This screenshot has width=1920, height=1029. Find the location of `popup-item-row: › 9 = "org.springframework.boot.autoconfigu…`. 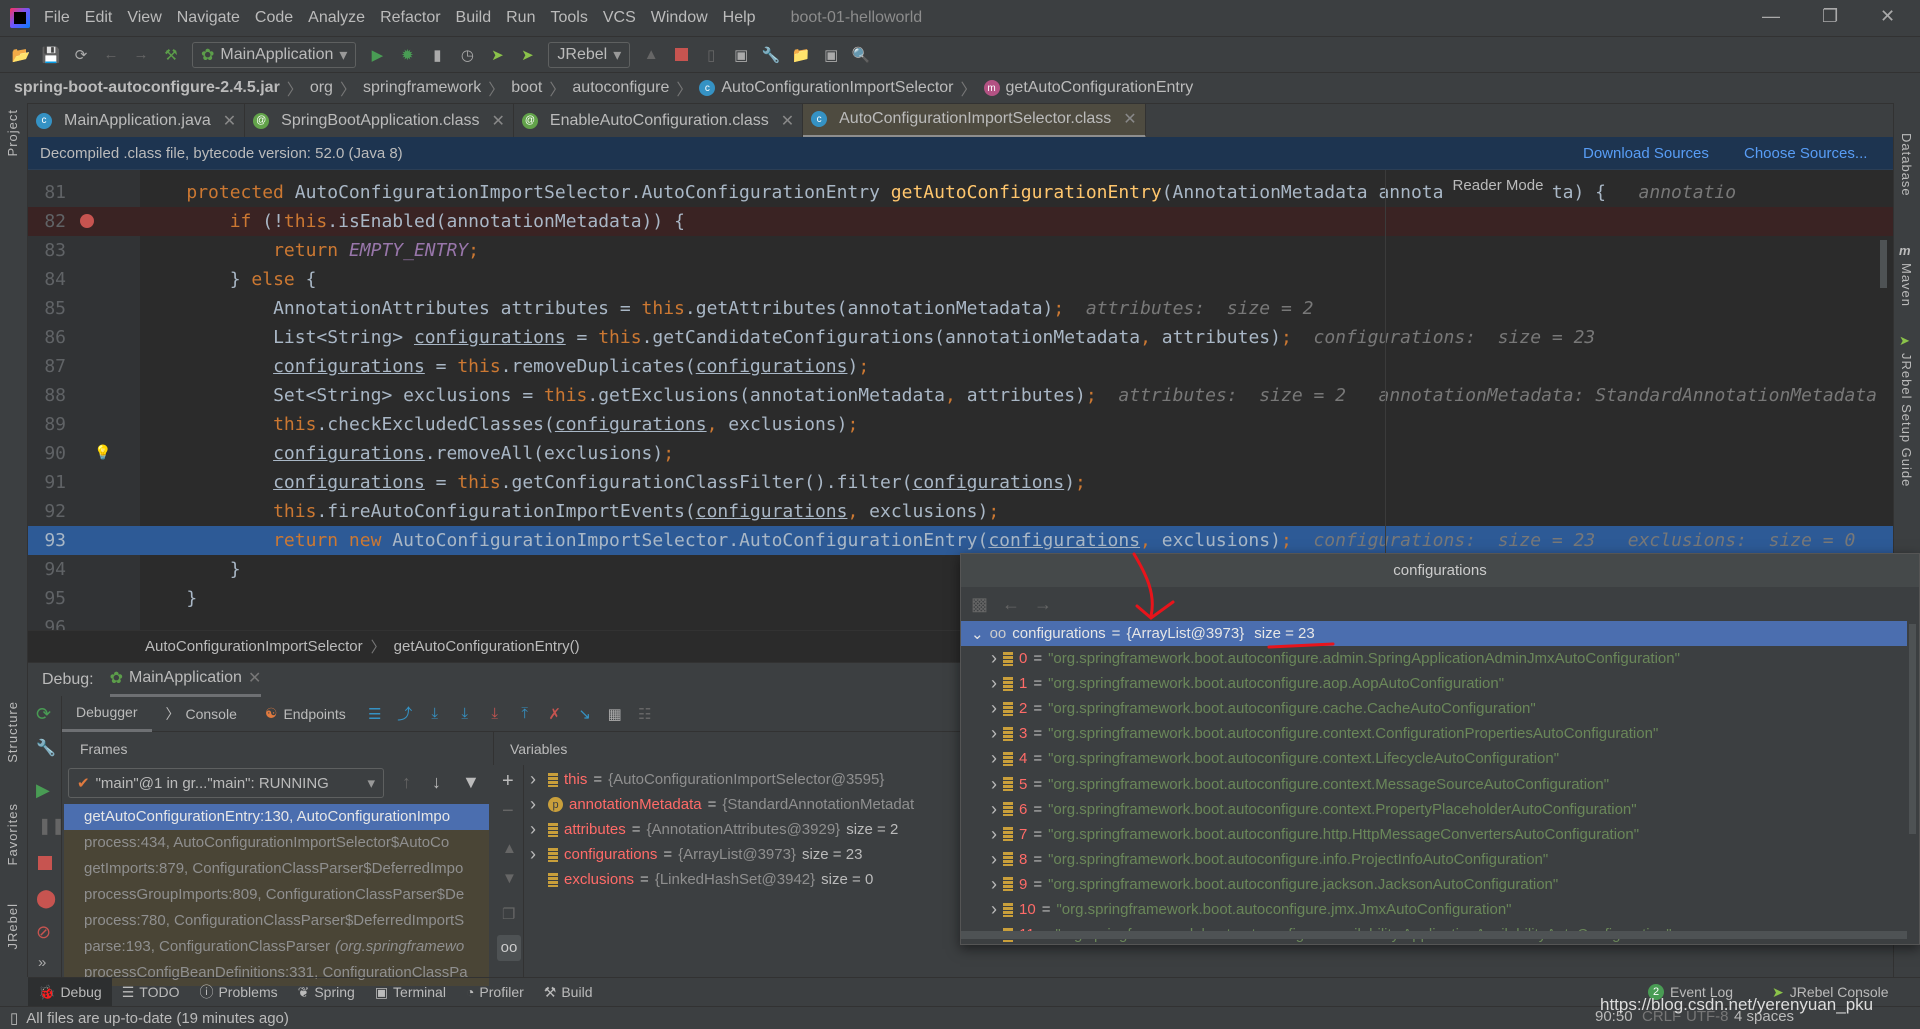

popup-item-row: › 9 = "org.springframework.boot.autoconfigu… is located at coordinates (1434, 884).